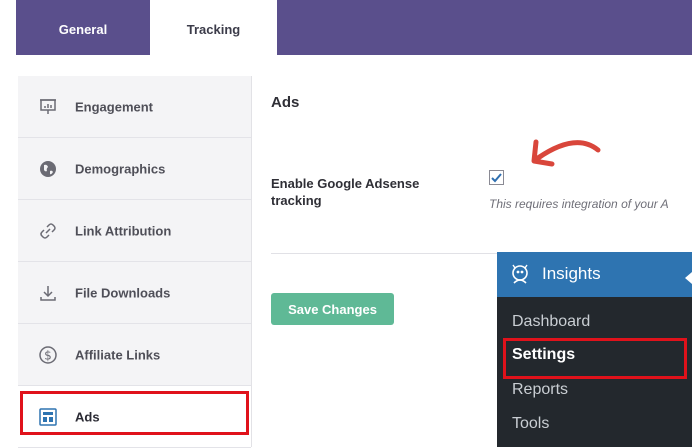 This screenshot has width=692, height=448. I want to click on wp-menu-item-settings: Settings, so click(543, 355).